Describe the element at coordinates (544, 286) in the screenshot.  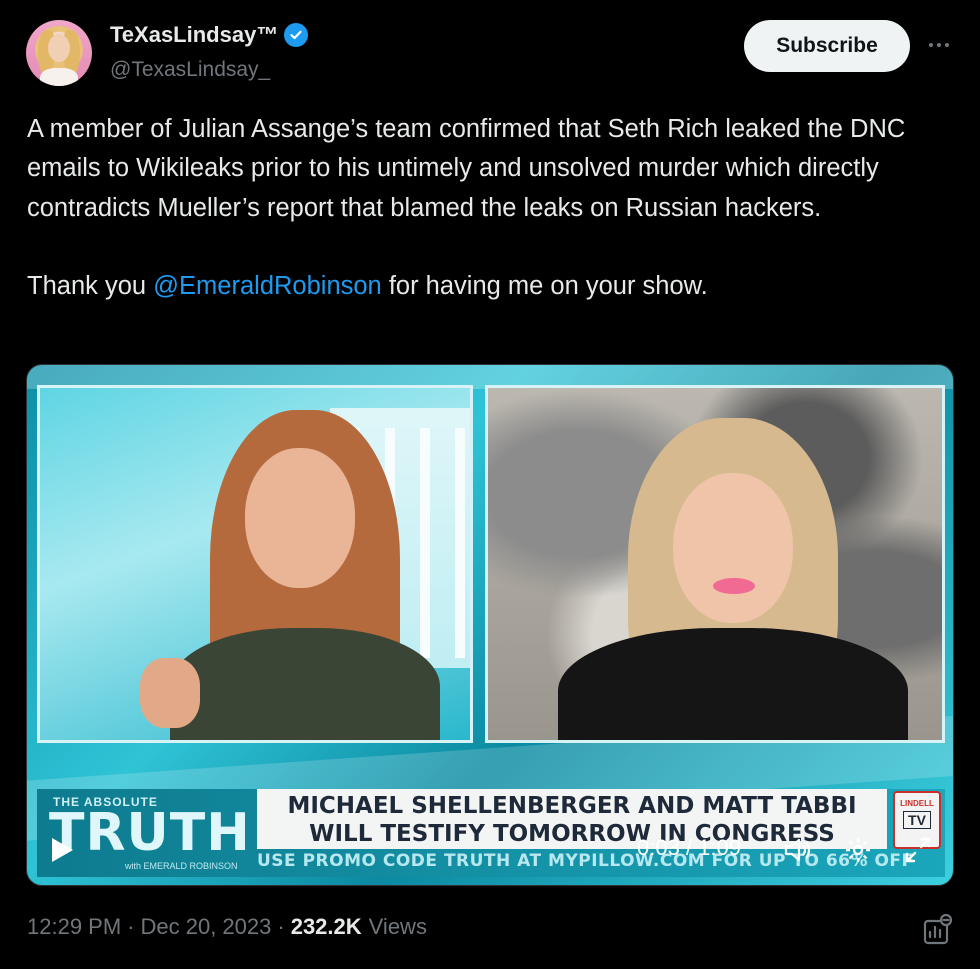
I see `thanks-suffix: for having me on your show.` at that location.